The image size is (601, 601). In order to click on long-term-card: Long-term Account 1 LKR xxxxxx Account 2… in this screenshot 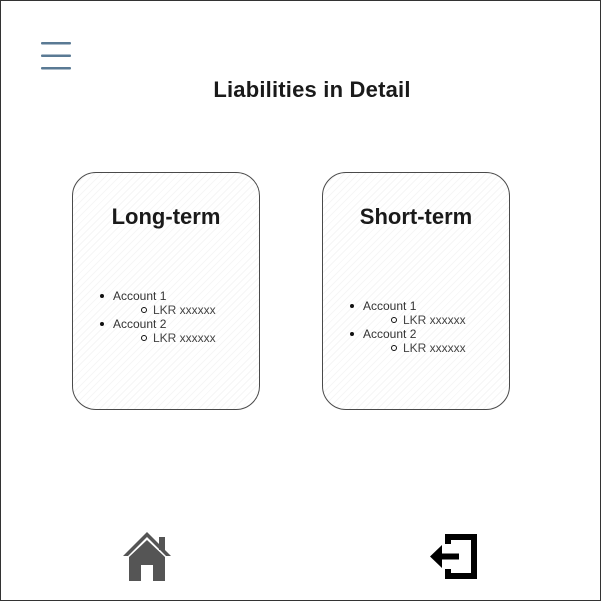, I will do `click(166, 291)`.